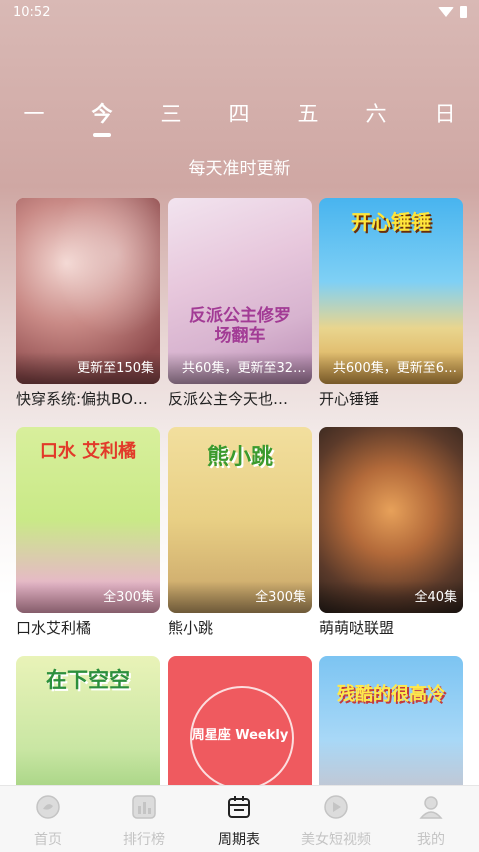 The height and width of the screenshot is (852, 479). What do you see at coordinates (88, 680) in the screenshot?
I see `cover-logo: 在下空空` at bounding box center [88, 680].